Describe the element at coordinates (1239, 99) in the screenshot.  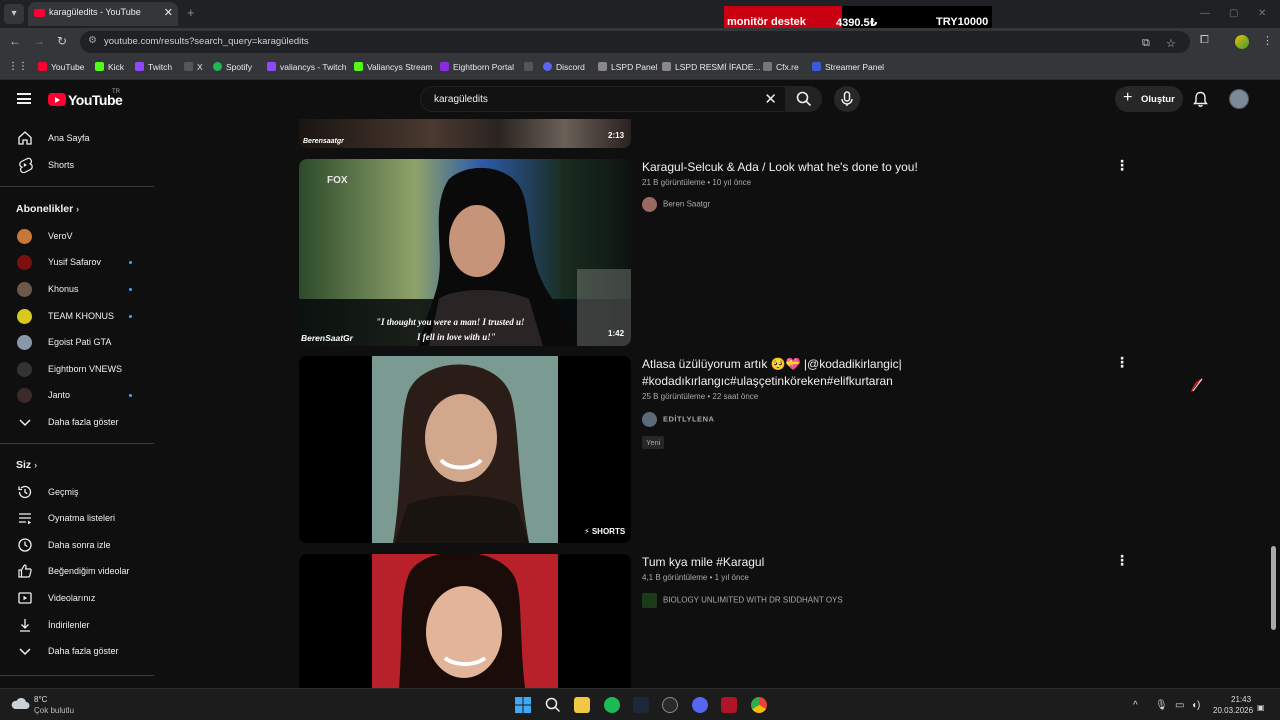
I see `account-avatar` at that location.